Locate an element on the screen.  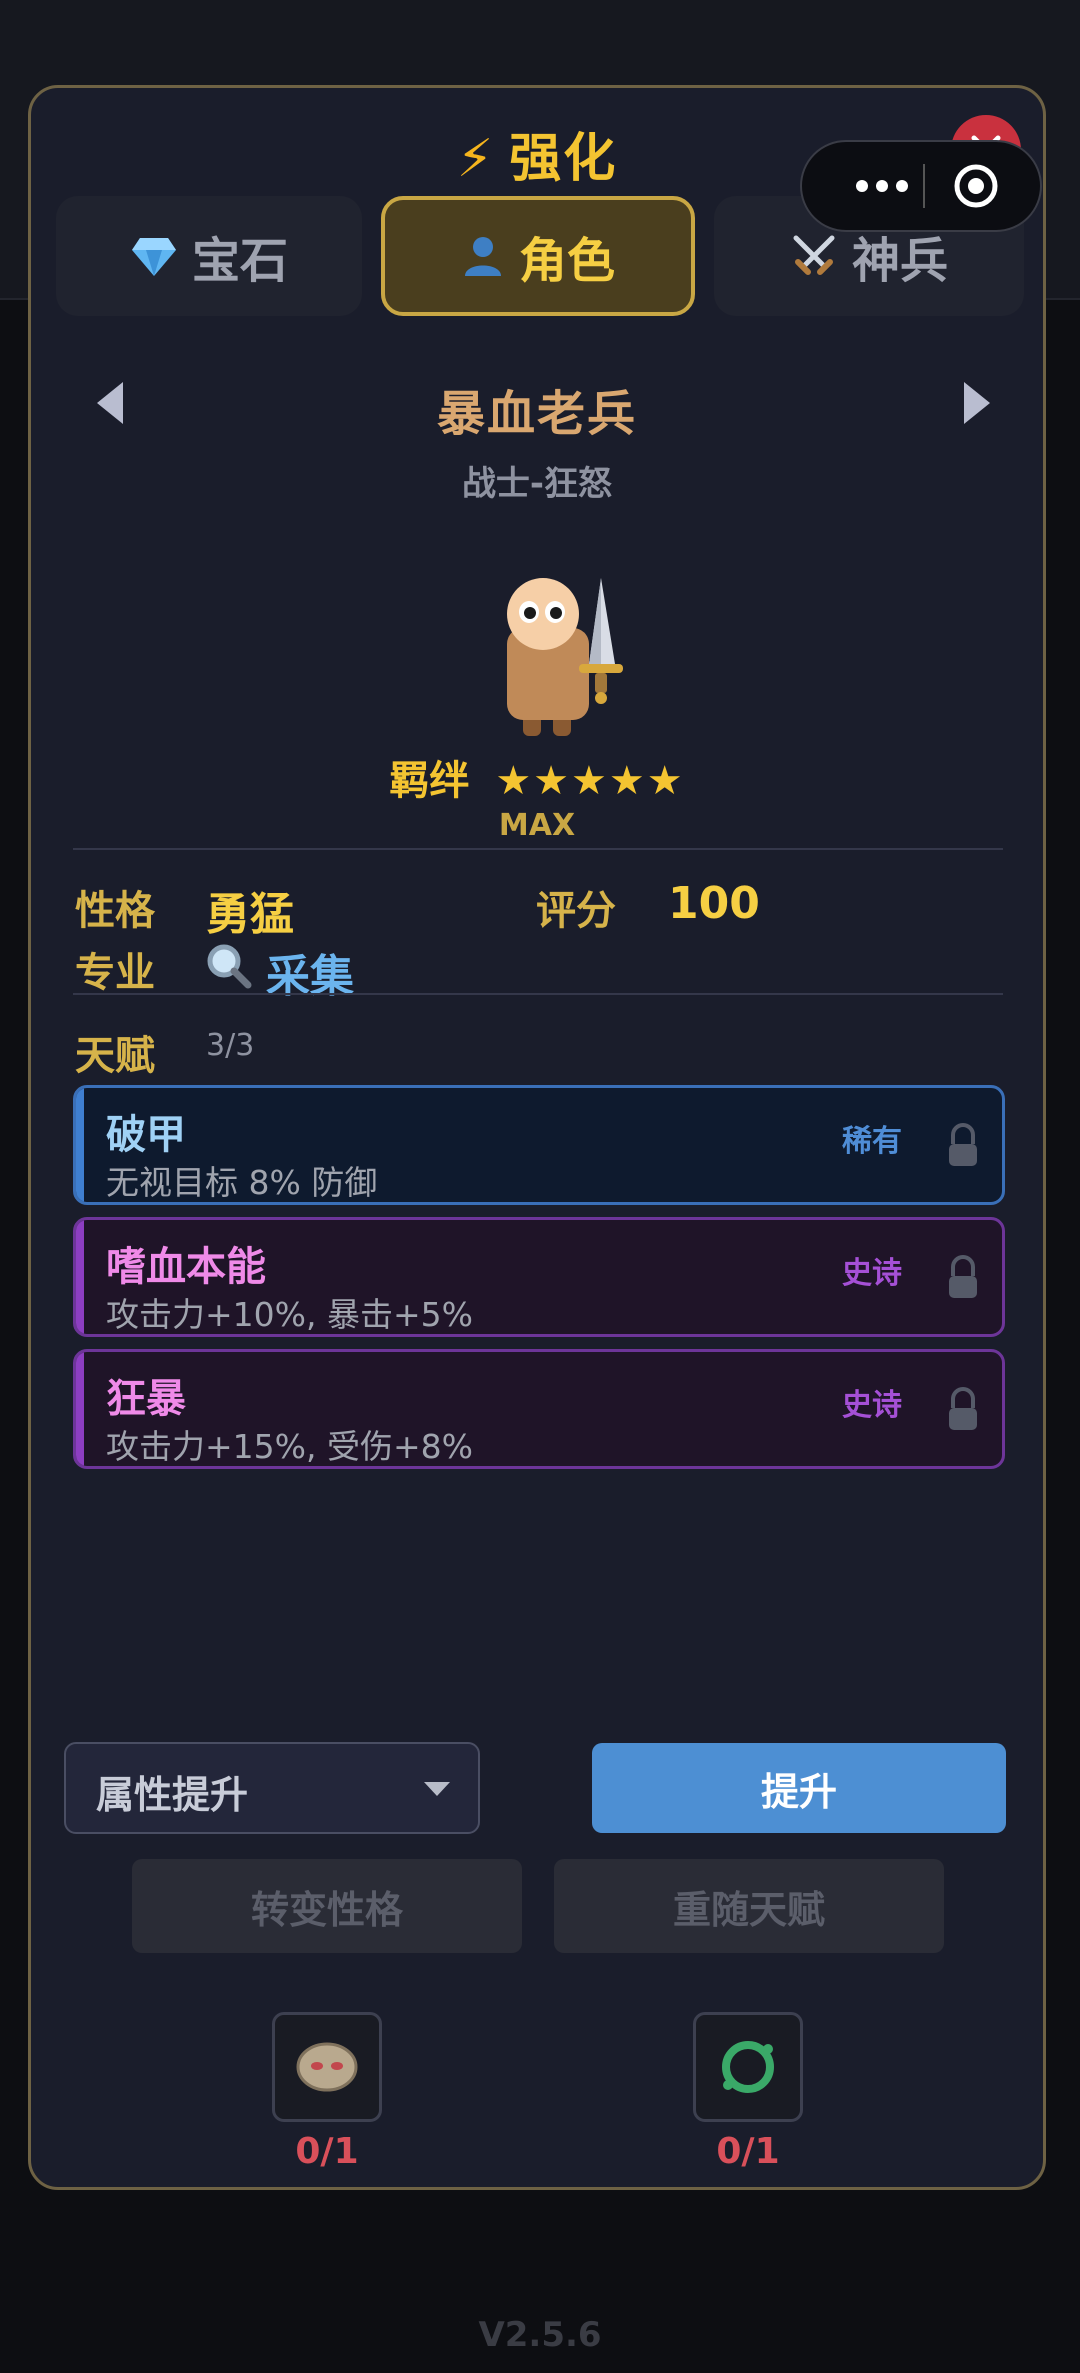
talent-card: 狂暴 攻击力+15%, 受伤+8% 史诗 is located at coordinates (539, 1409).